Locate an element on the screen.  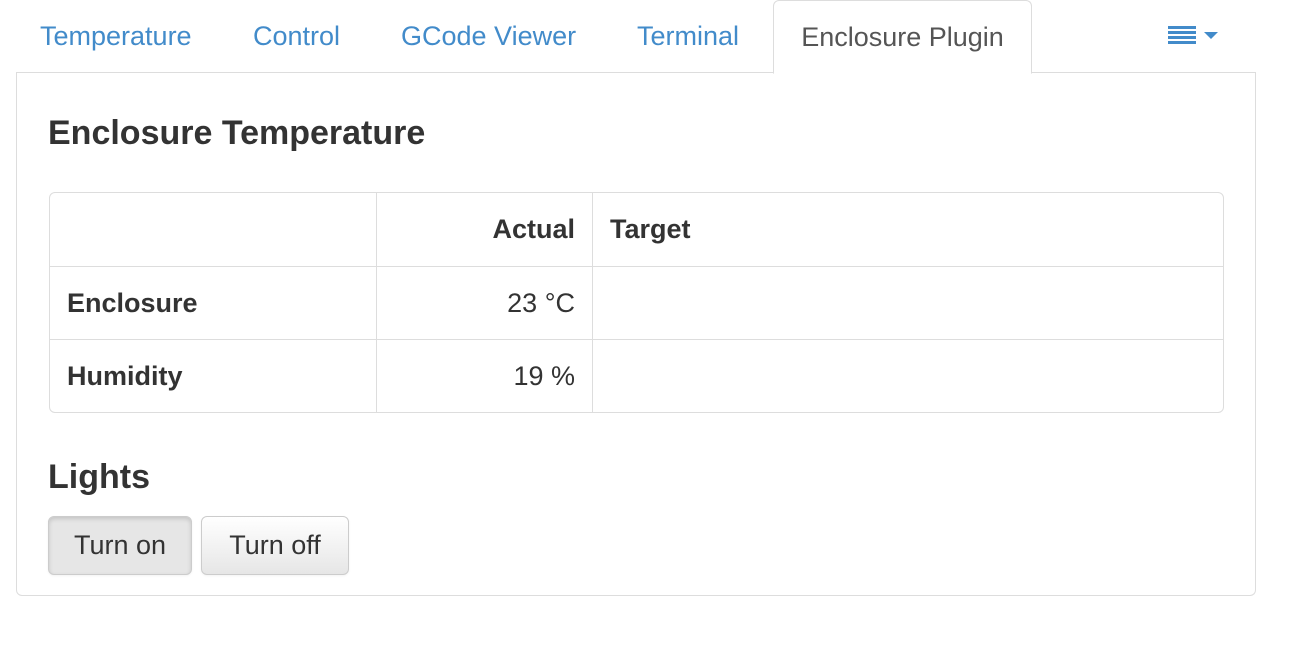
humidity-actual-value: 19 % is located at coordinates (484, 375).